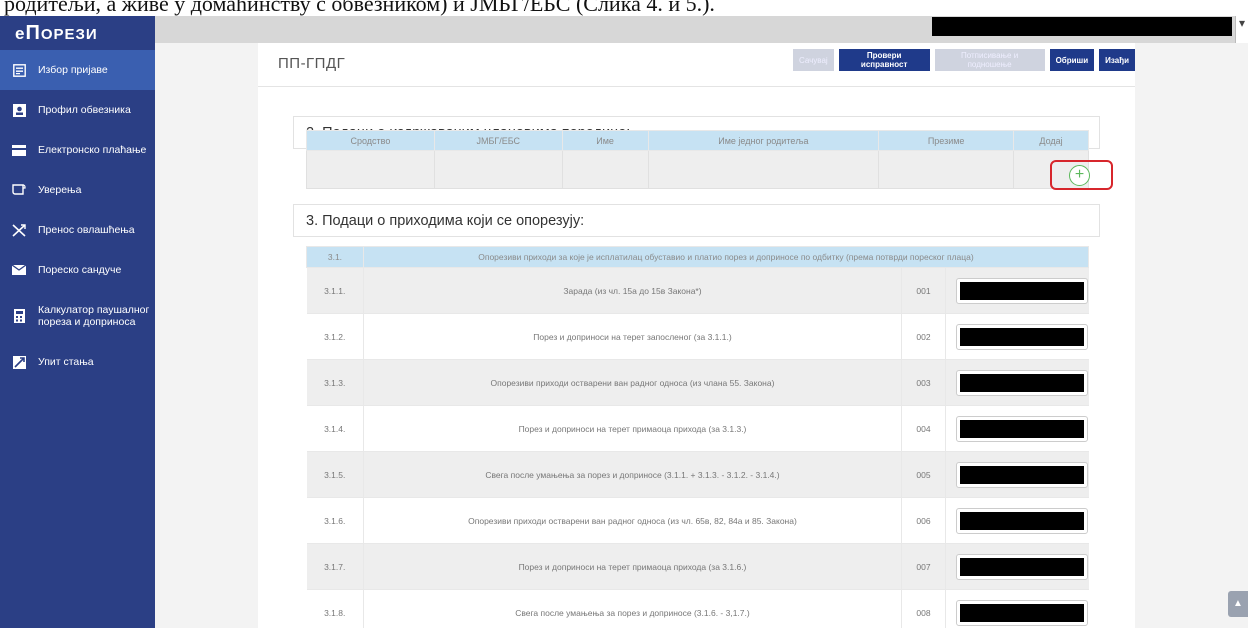 This screenshot has height=628, width=1248. I want to click on exit-button: Изађи, so click(1117, 60).